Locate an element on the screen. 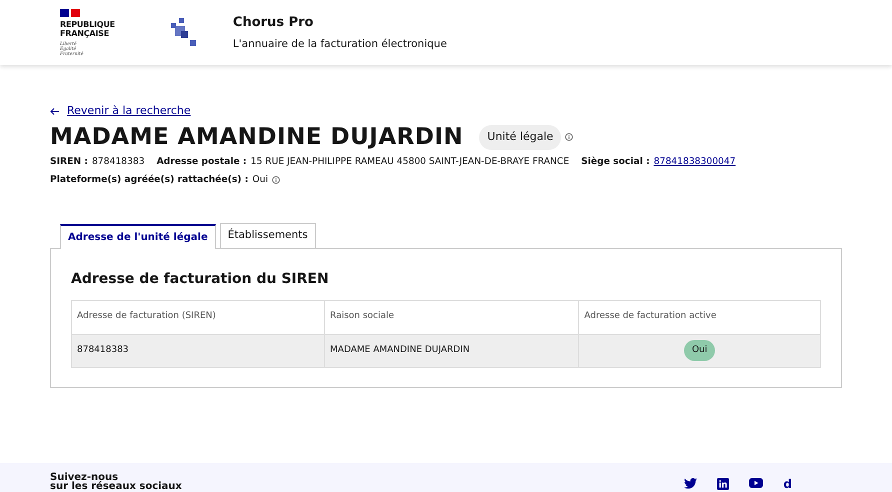  entity-name: MADAME AMANDINE DUJARDIN is located at coordinates (257, 138).